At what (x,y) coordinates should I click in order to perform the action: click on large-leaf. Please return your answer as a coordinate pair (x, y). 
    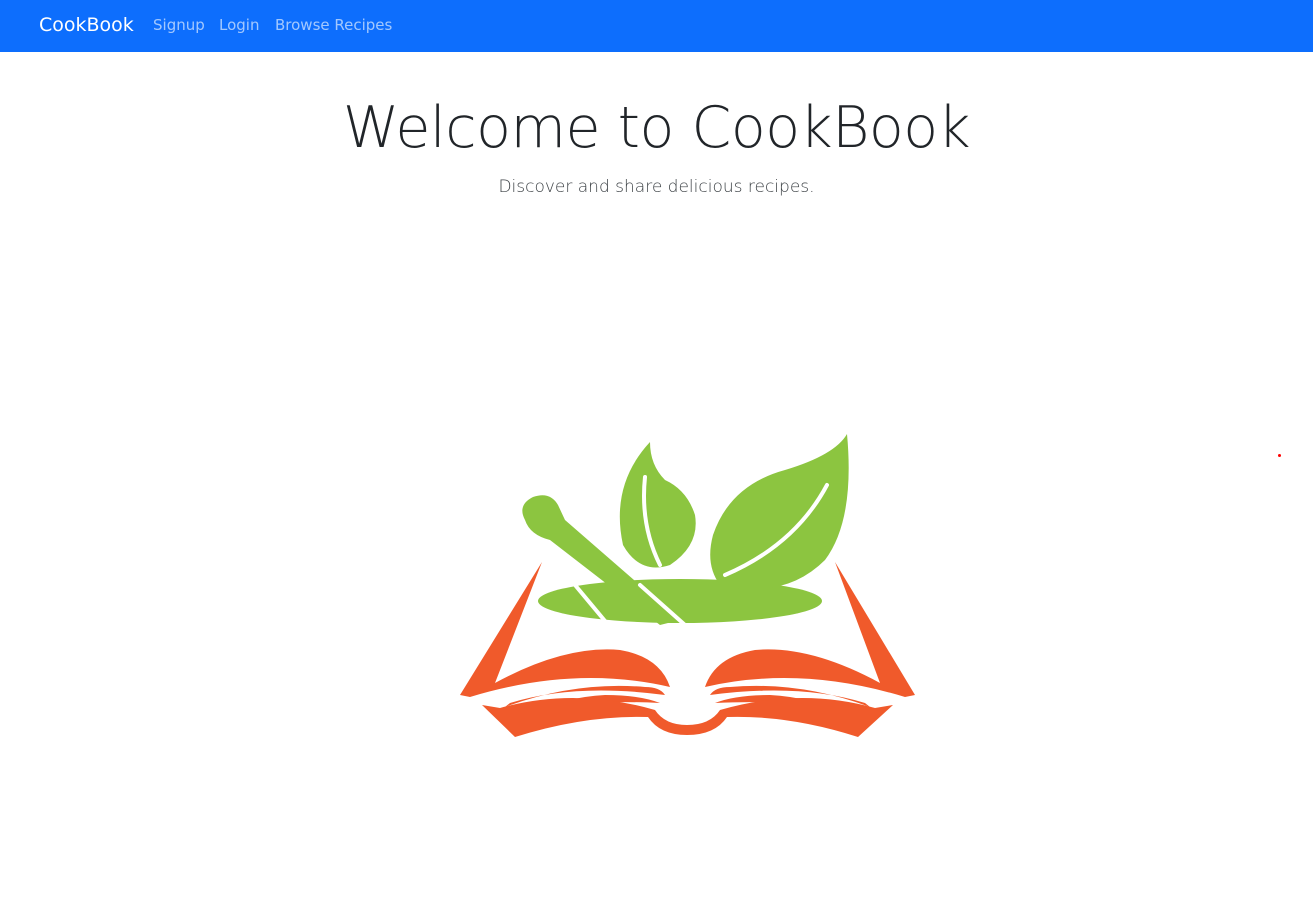
    Looking at the image, I should click on (779, 512).